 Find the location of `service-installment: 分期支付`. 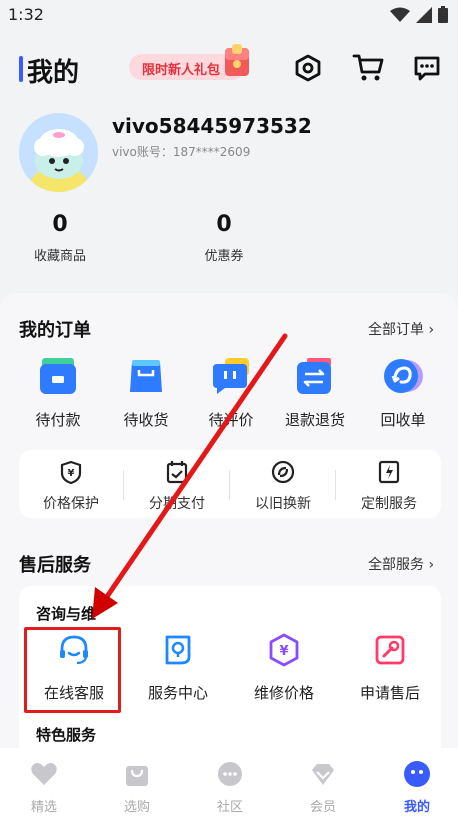

service-installment: 分期支付 is located at coordinates (177, 486).